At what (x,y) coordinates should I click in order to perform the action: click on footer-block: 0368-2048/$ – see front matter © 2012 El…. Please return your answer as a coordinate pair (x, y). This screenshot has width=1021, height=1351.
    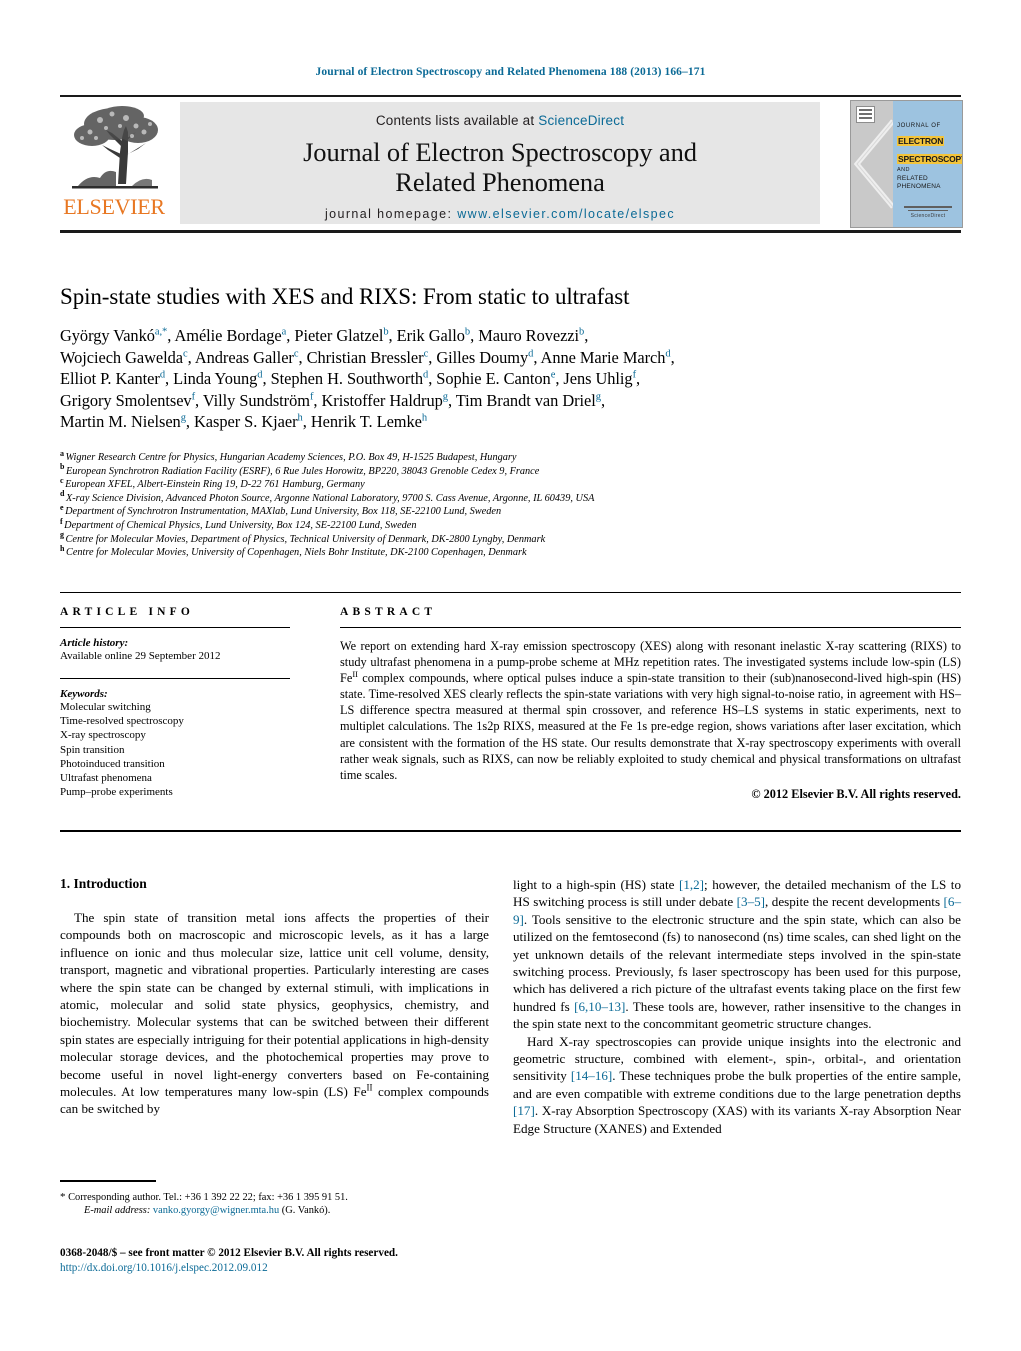
    Looking at the image, I should click on (290, 1260).